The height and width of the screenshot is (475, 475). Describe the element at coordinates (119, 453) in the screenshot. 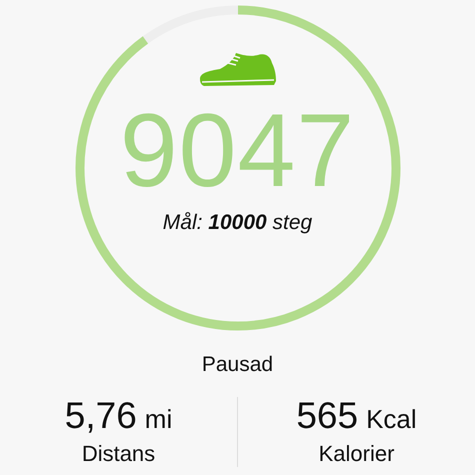

I see `stat-label: Distans` at that location.